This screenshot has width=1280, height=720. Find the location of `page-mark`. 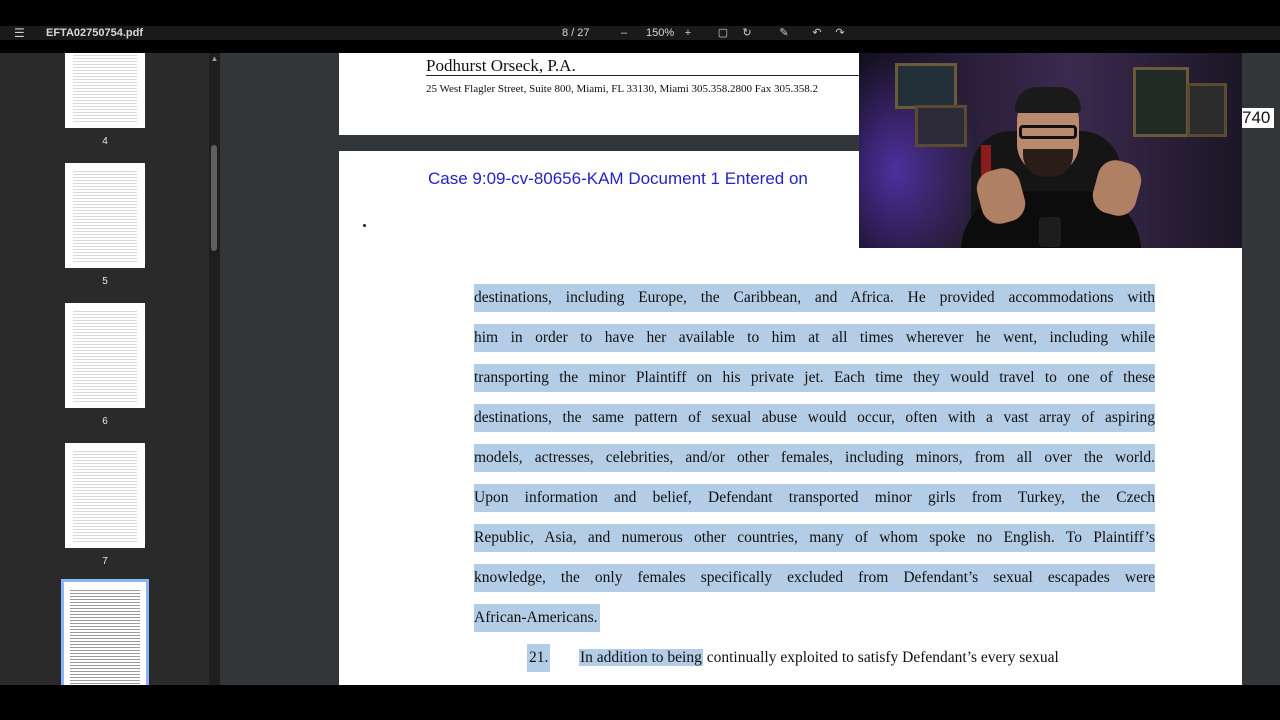

page-mark is located at coordinates (364, 225).